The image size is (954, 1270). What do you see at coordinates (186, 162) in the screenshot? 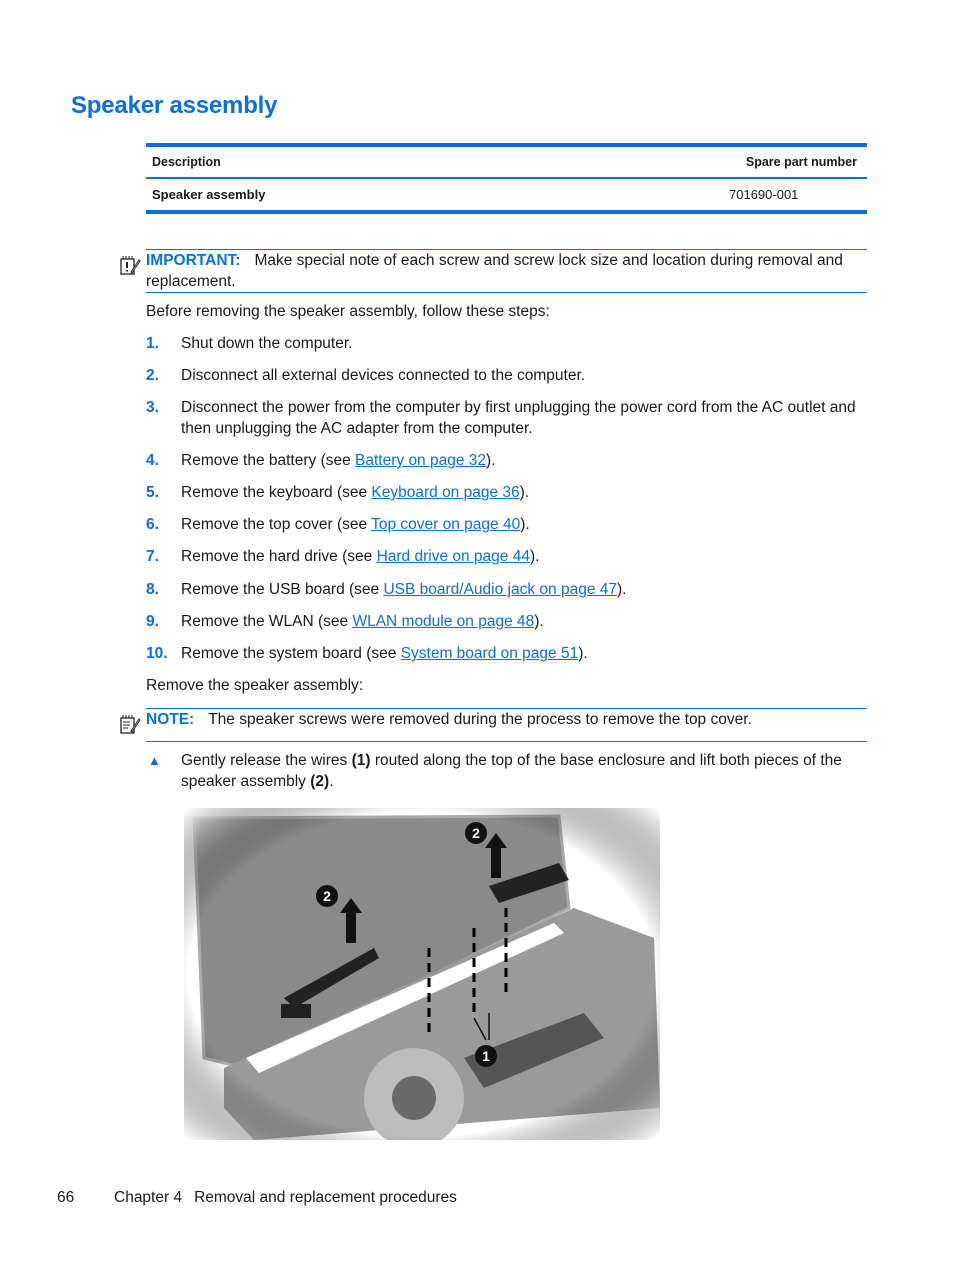
I see `column-header-description: Description` at bounding box center [186, 162].